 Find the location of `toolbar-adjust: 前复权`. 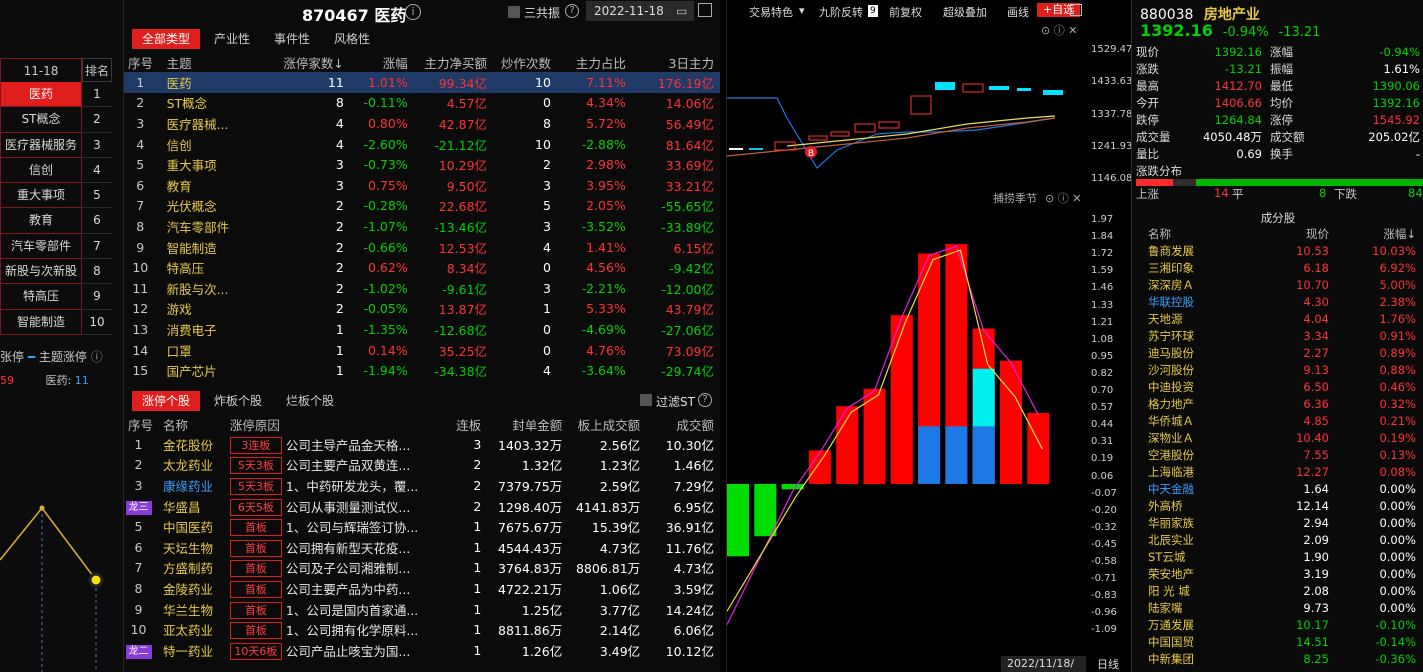

toolbar-adjust: 前复权 is located at coordinates (905, 12).